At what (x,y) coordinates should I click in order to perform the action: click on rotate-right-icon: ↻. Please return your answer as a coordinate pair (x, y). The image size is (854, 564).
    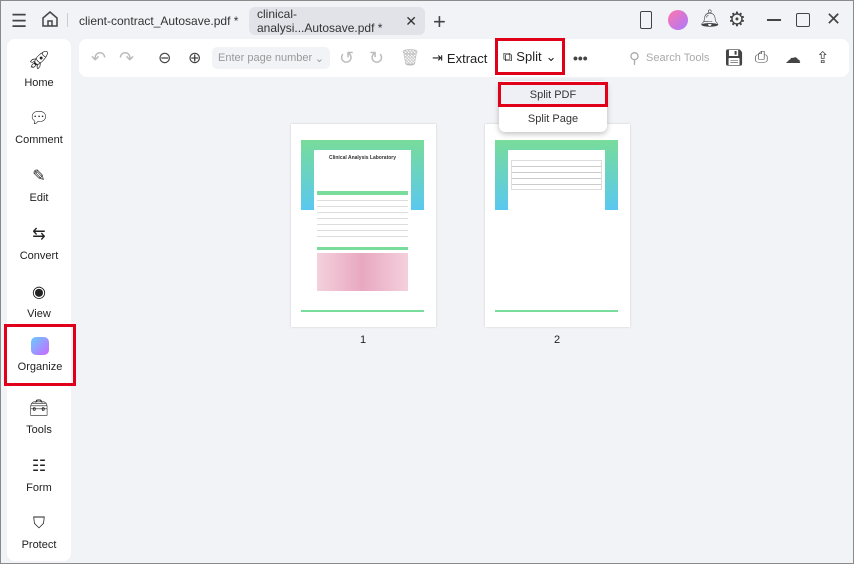
    Looking at the image, I should click on (376, 58).